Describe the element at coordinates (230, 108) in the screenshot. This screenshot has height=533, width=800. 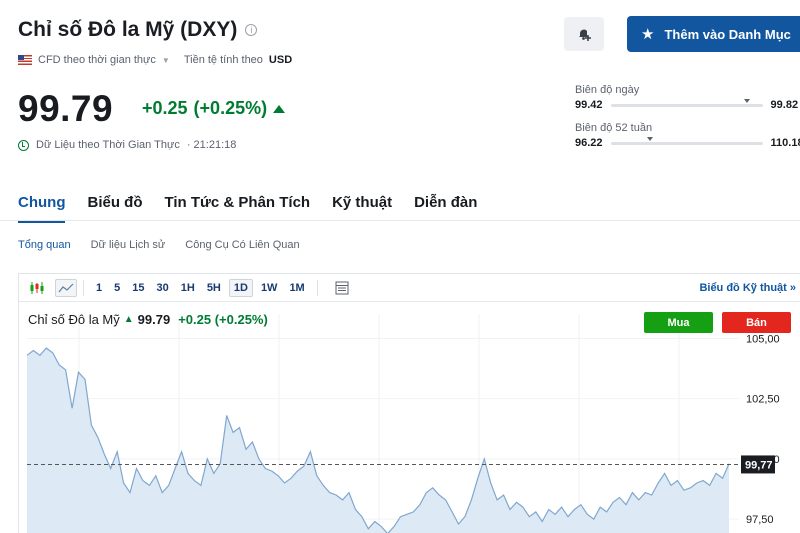
I see `change-pct: (+0.25%)` at that location.